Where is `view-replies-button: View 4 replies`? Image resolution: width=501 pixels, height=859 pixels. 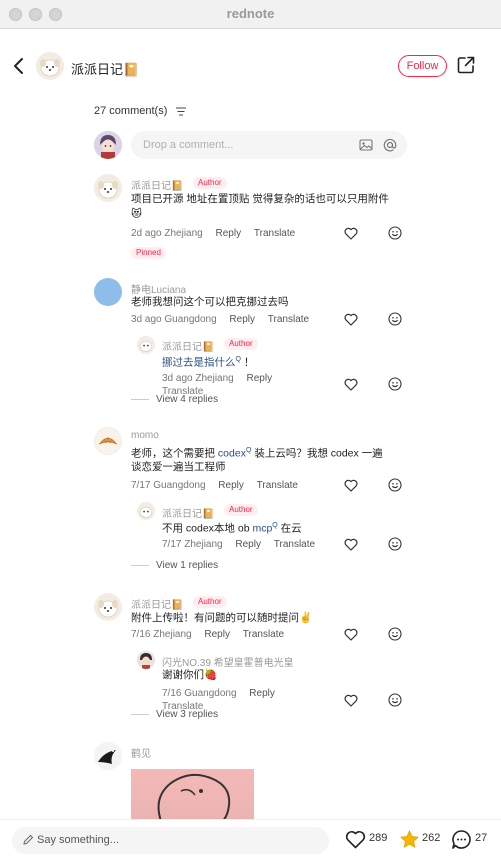
view-replies-button: View 4 replies is located at coordinates (174, 399).